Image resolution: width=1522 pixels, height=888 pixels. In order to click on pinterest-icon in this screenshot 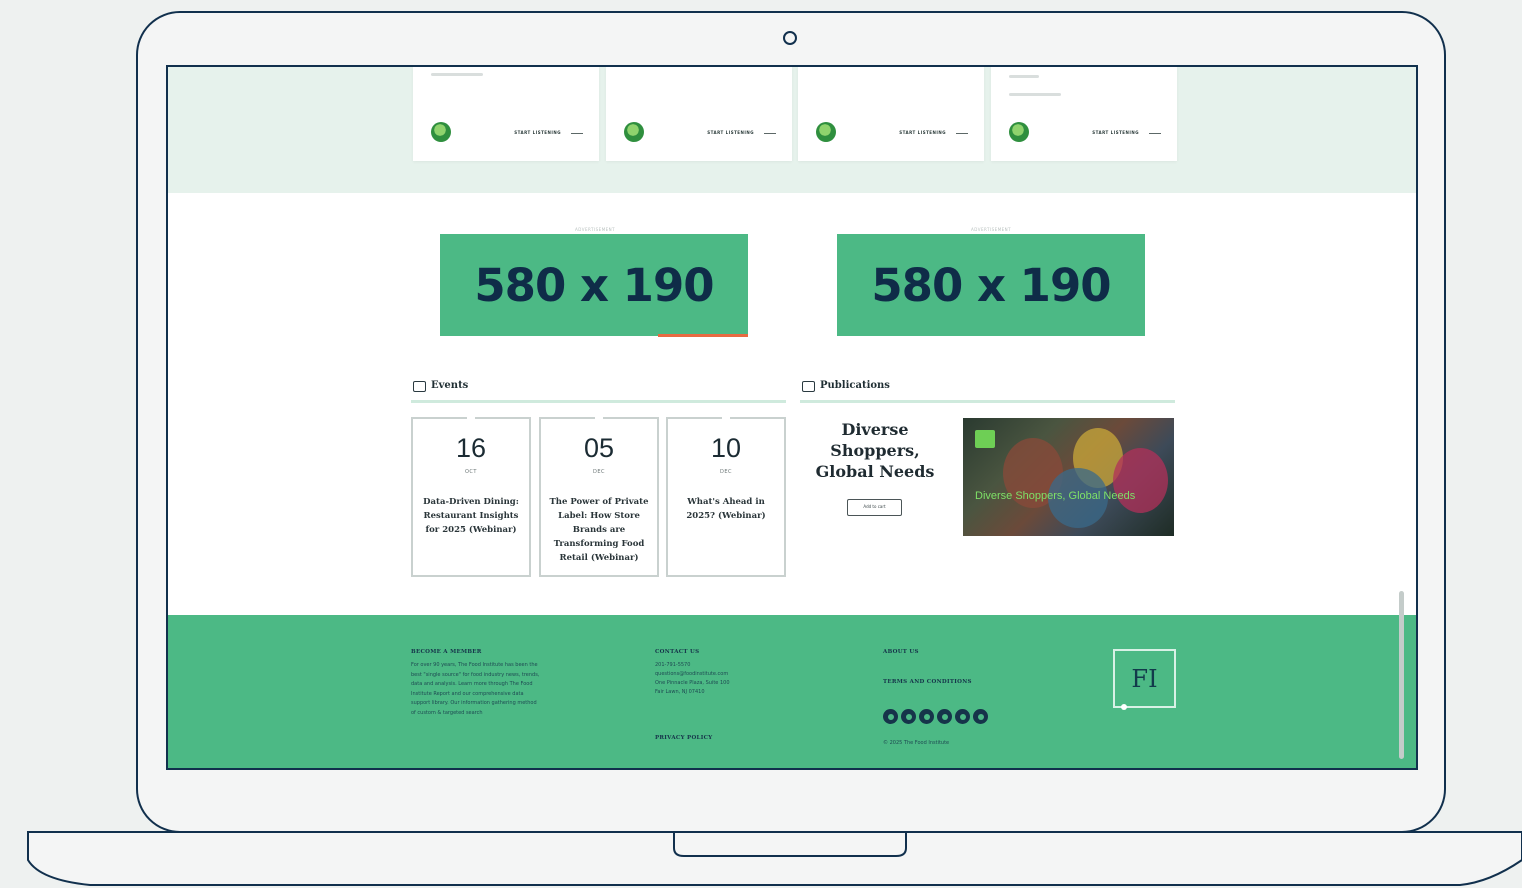, I will do `click(944, 716)`.